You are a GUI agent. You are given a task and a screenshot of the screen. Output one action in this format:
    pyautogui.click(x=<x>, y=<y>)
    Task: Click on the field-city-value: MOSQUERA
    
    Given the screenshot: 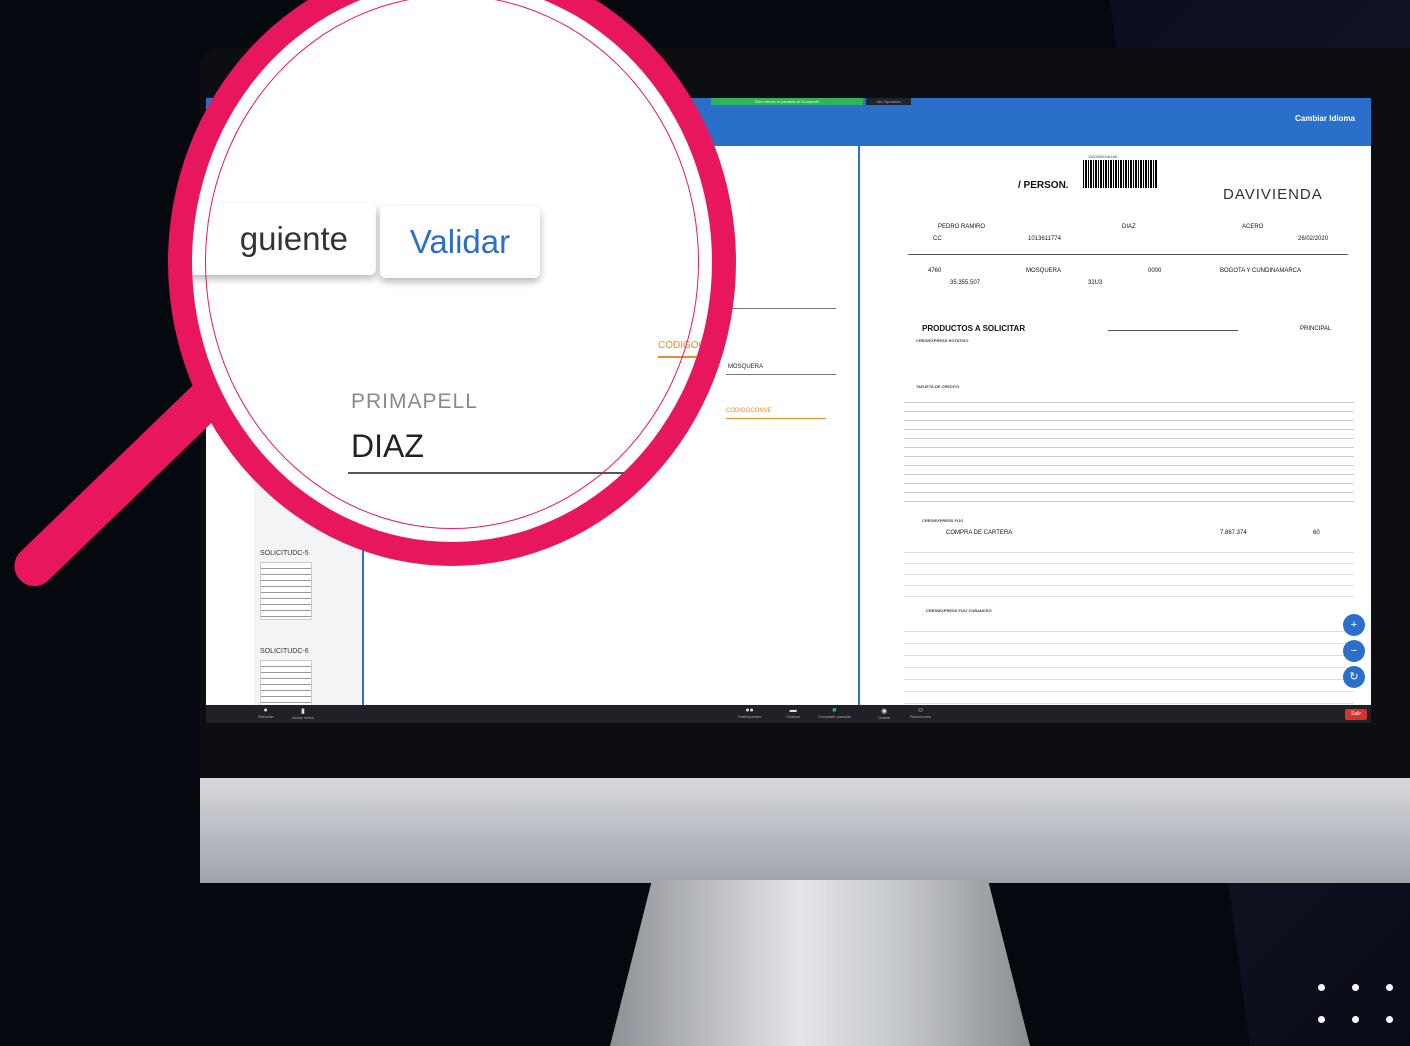 What is the action you would take?
    pyautogui.click(x=746, y=367)
    